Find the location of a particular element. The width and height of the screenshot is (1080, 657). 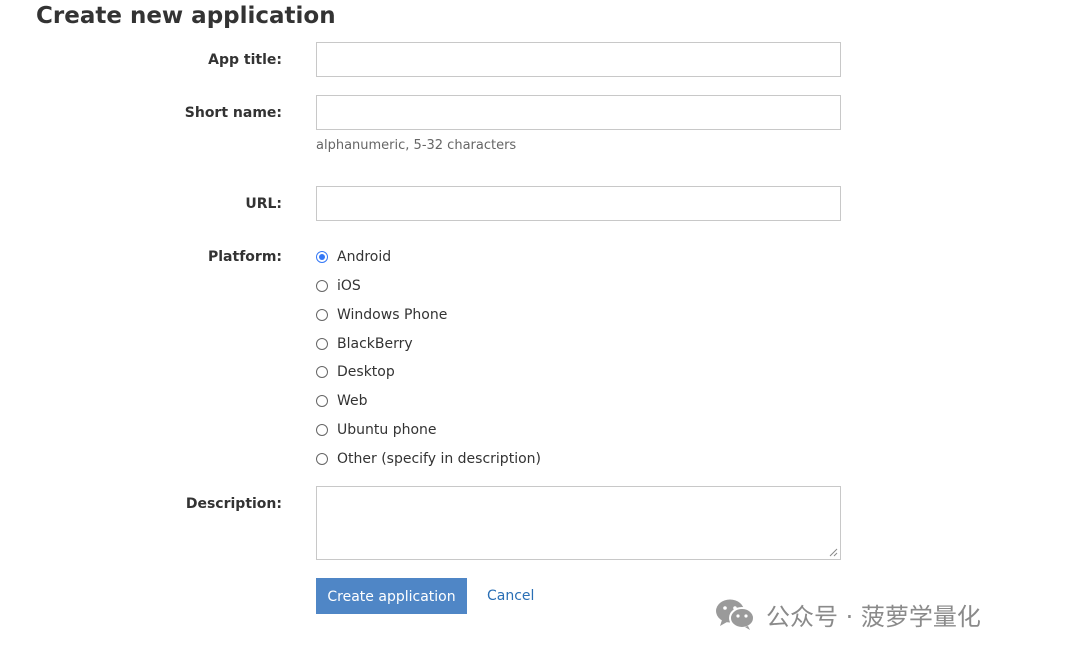

platform-option-desktop: Desktop is located at coordinates (355, 372).